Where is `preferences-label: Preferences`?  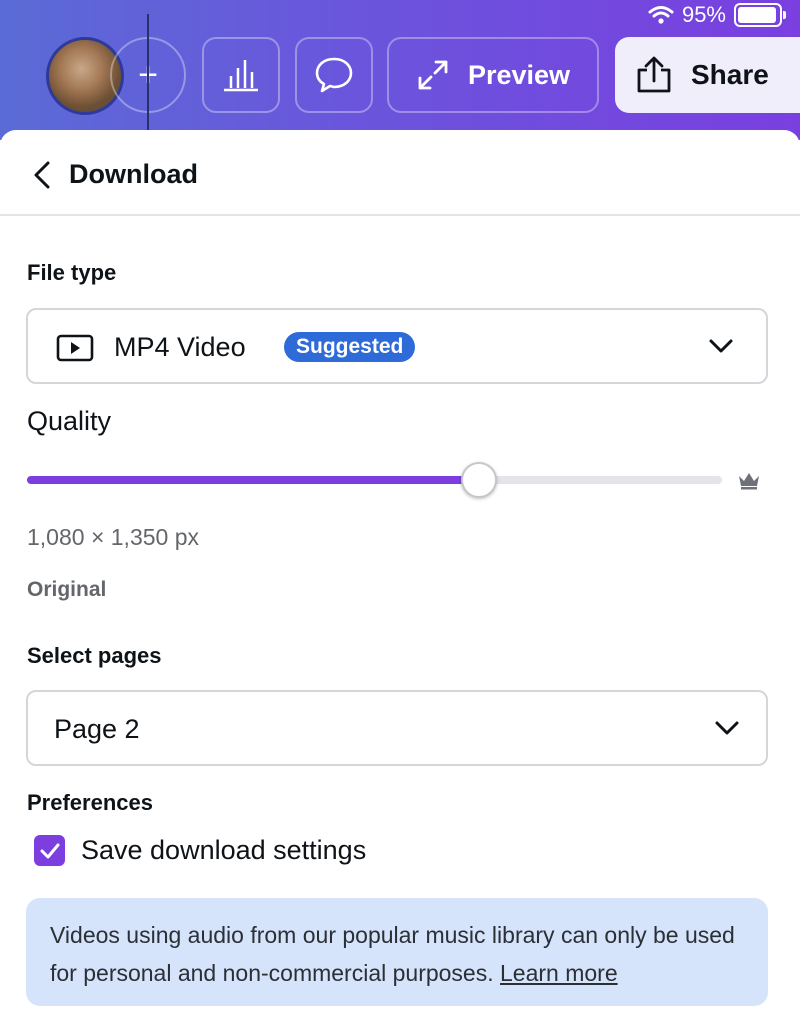 preferences-label: Preferences is located at coordinates (90, 802).